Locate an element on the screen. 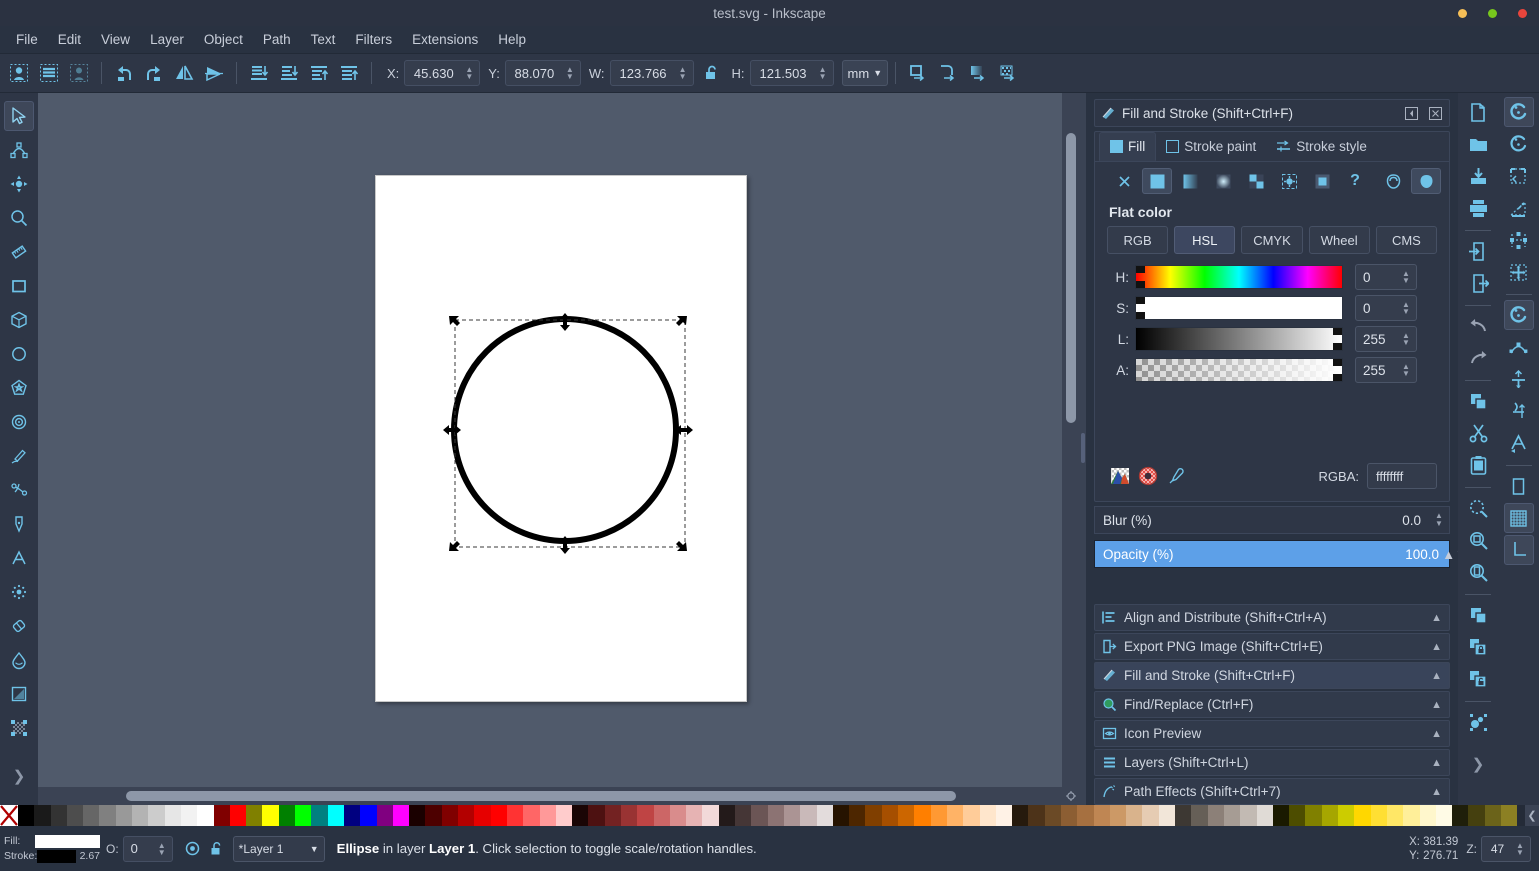  spray-tool is located at coordinates (19, 592).